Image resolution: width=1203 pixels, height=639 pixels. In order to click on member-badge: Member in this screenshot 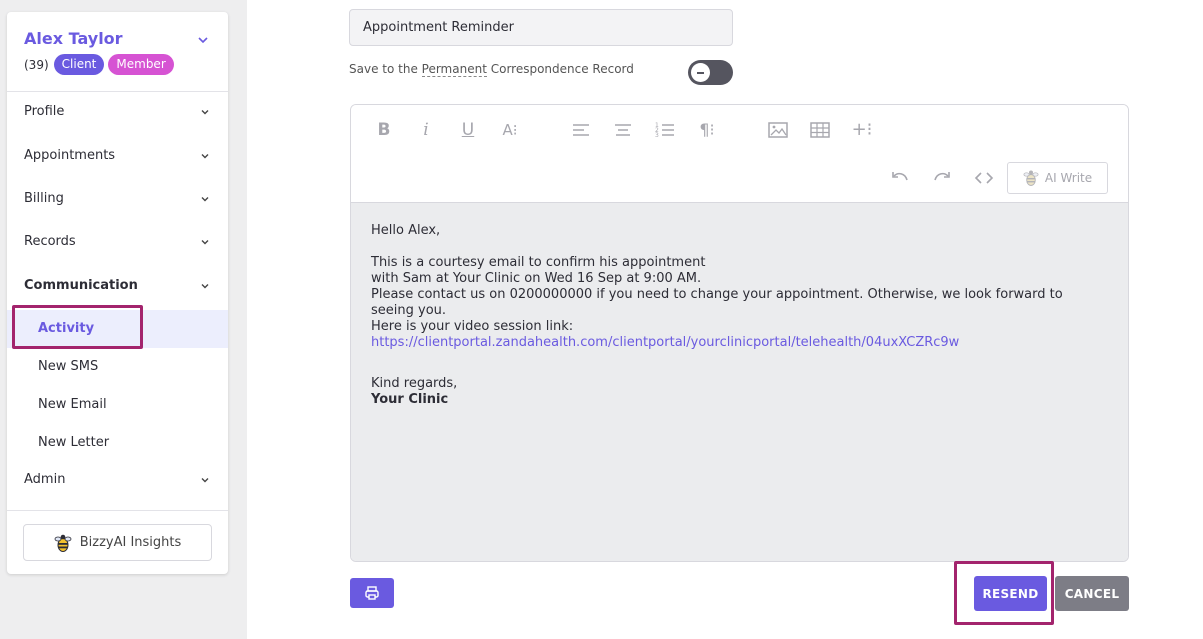, I will do `click(141, 64)`.